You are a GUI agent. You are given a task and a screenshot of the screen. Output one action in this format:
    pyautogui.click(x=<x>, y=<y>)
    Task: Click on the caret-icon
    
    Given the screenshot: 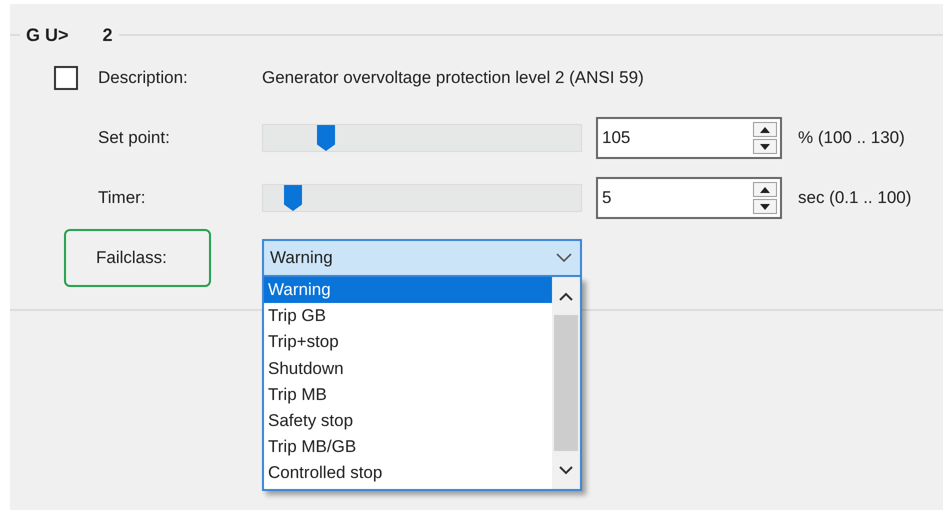 What is the action you would take?
    pyautogui.click(x=564, y=258)
    